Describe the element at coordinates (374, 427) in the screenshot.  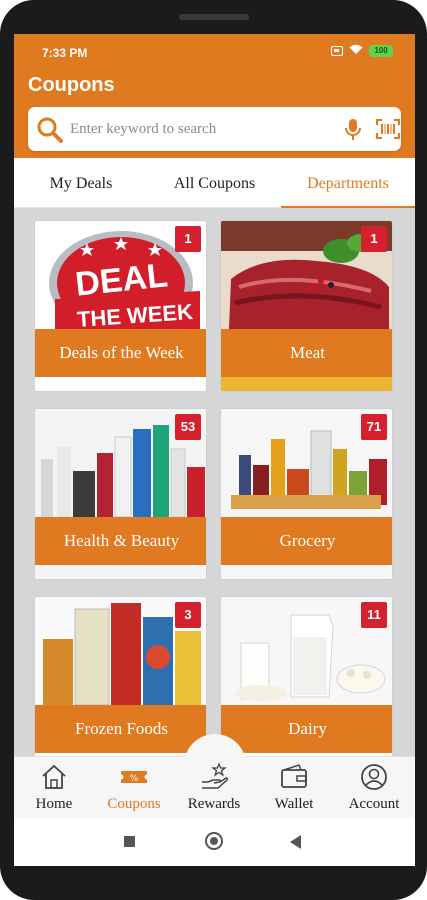
I see `coupon-count-badge: 71` at that location.